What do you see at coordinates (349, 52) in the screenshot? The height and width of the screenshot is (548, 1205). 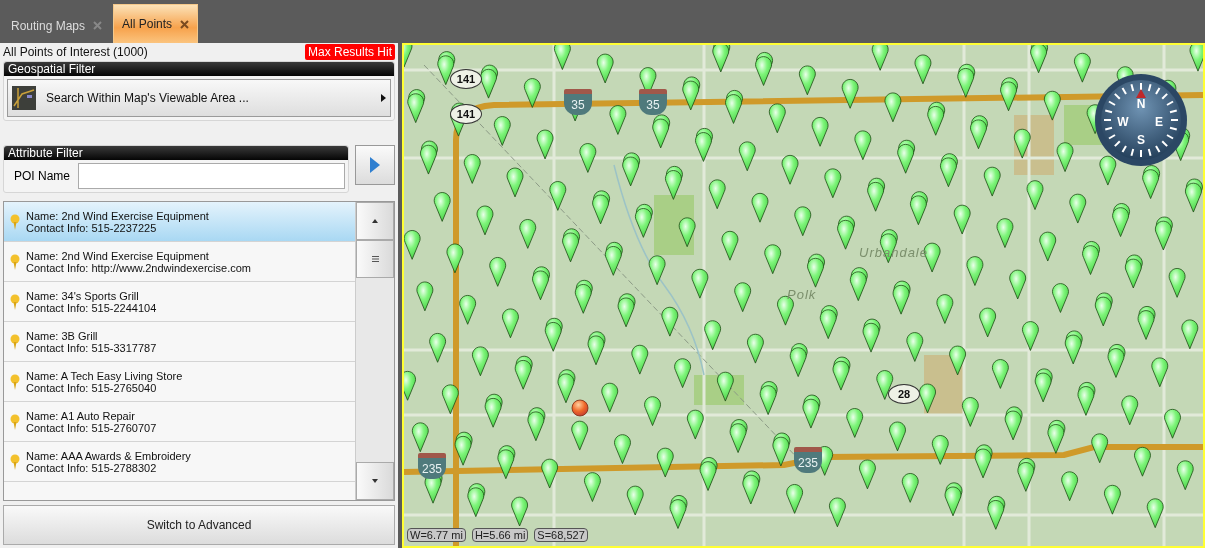 I see `max-results-badge: Max Results Hit` at bounding box center [349, 52].